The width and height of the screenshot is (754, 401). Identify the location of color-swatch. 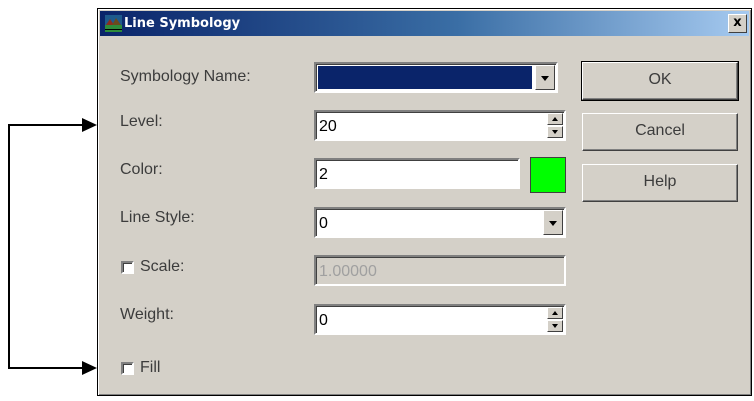
(548, 175).